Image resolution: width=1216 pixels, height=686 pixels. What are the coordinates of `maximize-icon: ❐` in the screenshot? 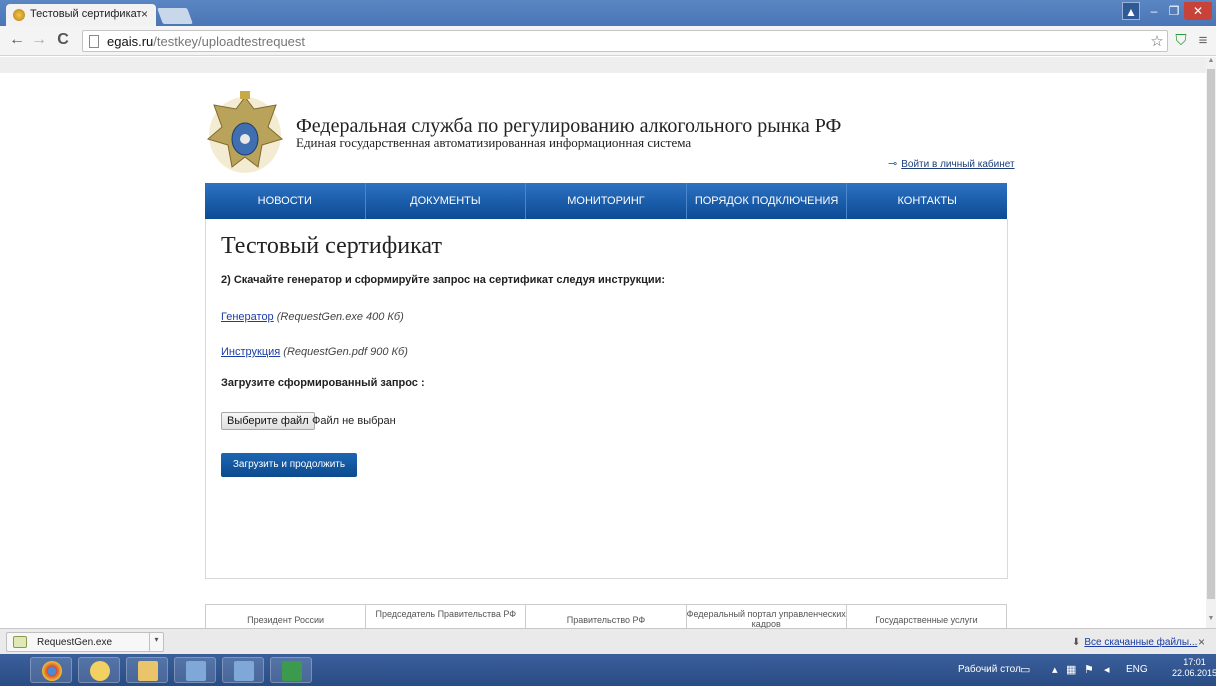 It's located at (1174, 11).